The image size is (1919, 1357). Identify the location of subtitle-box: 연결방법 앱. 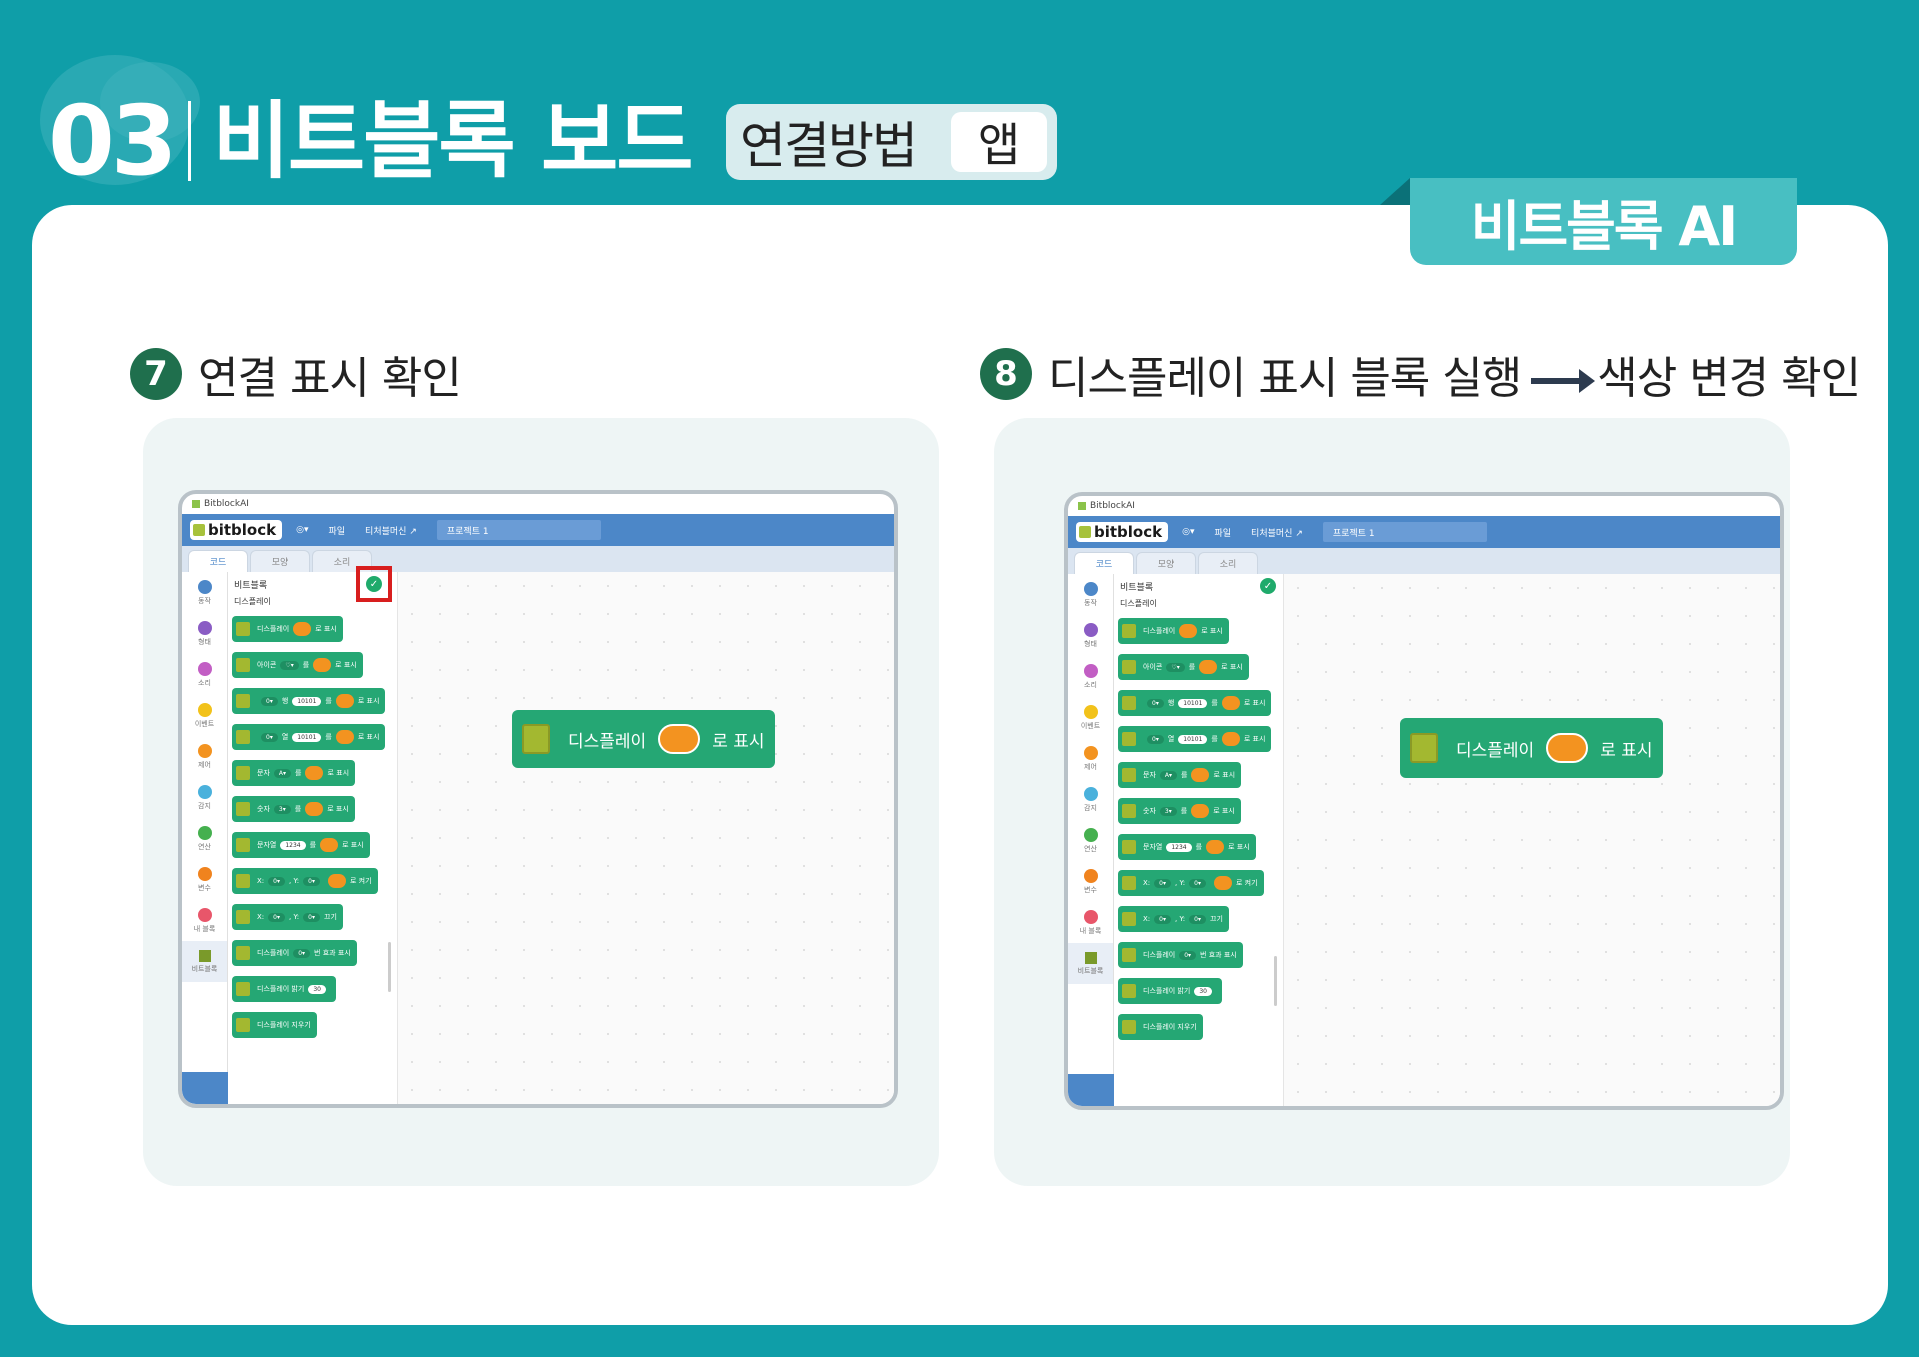
(891, 142).